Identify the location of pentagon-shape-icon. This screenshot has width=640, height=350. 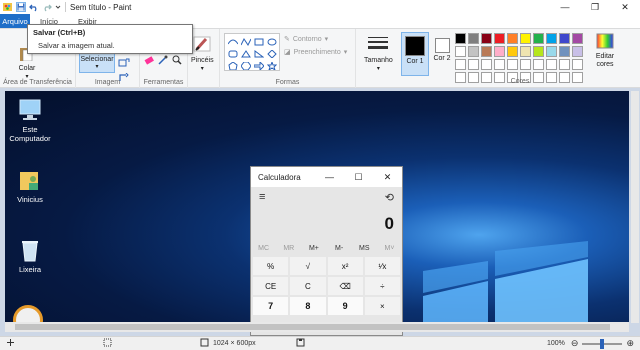
(233, 65).